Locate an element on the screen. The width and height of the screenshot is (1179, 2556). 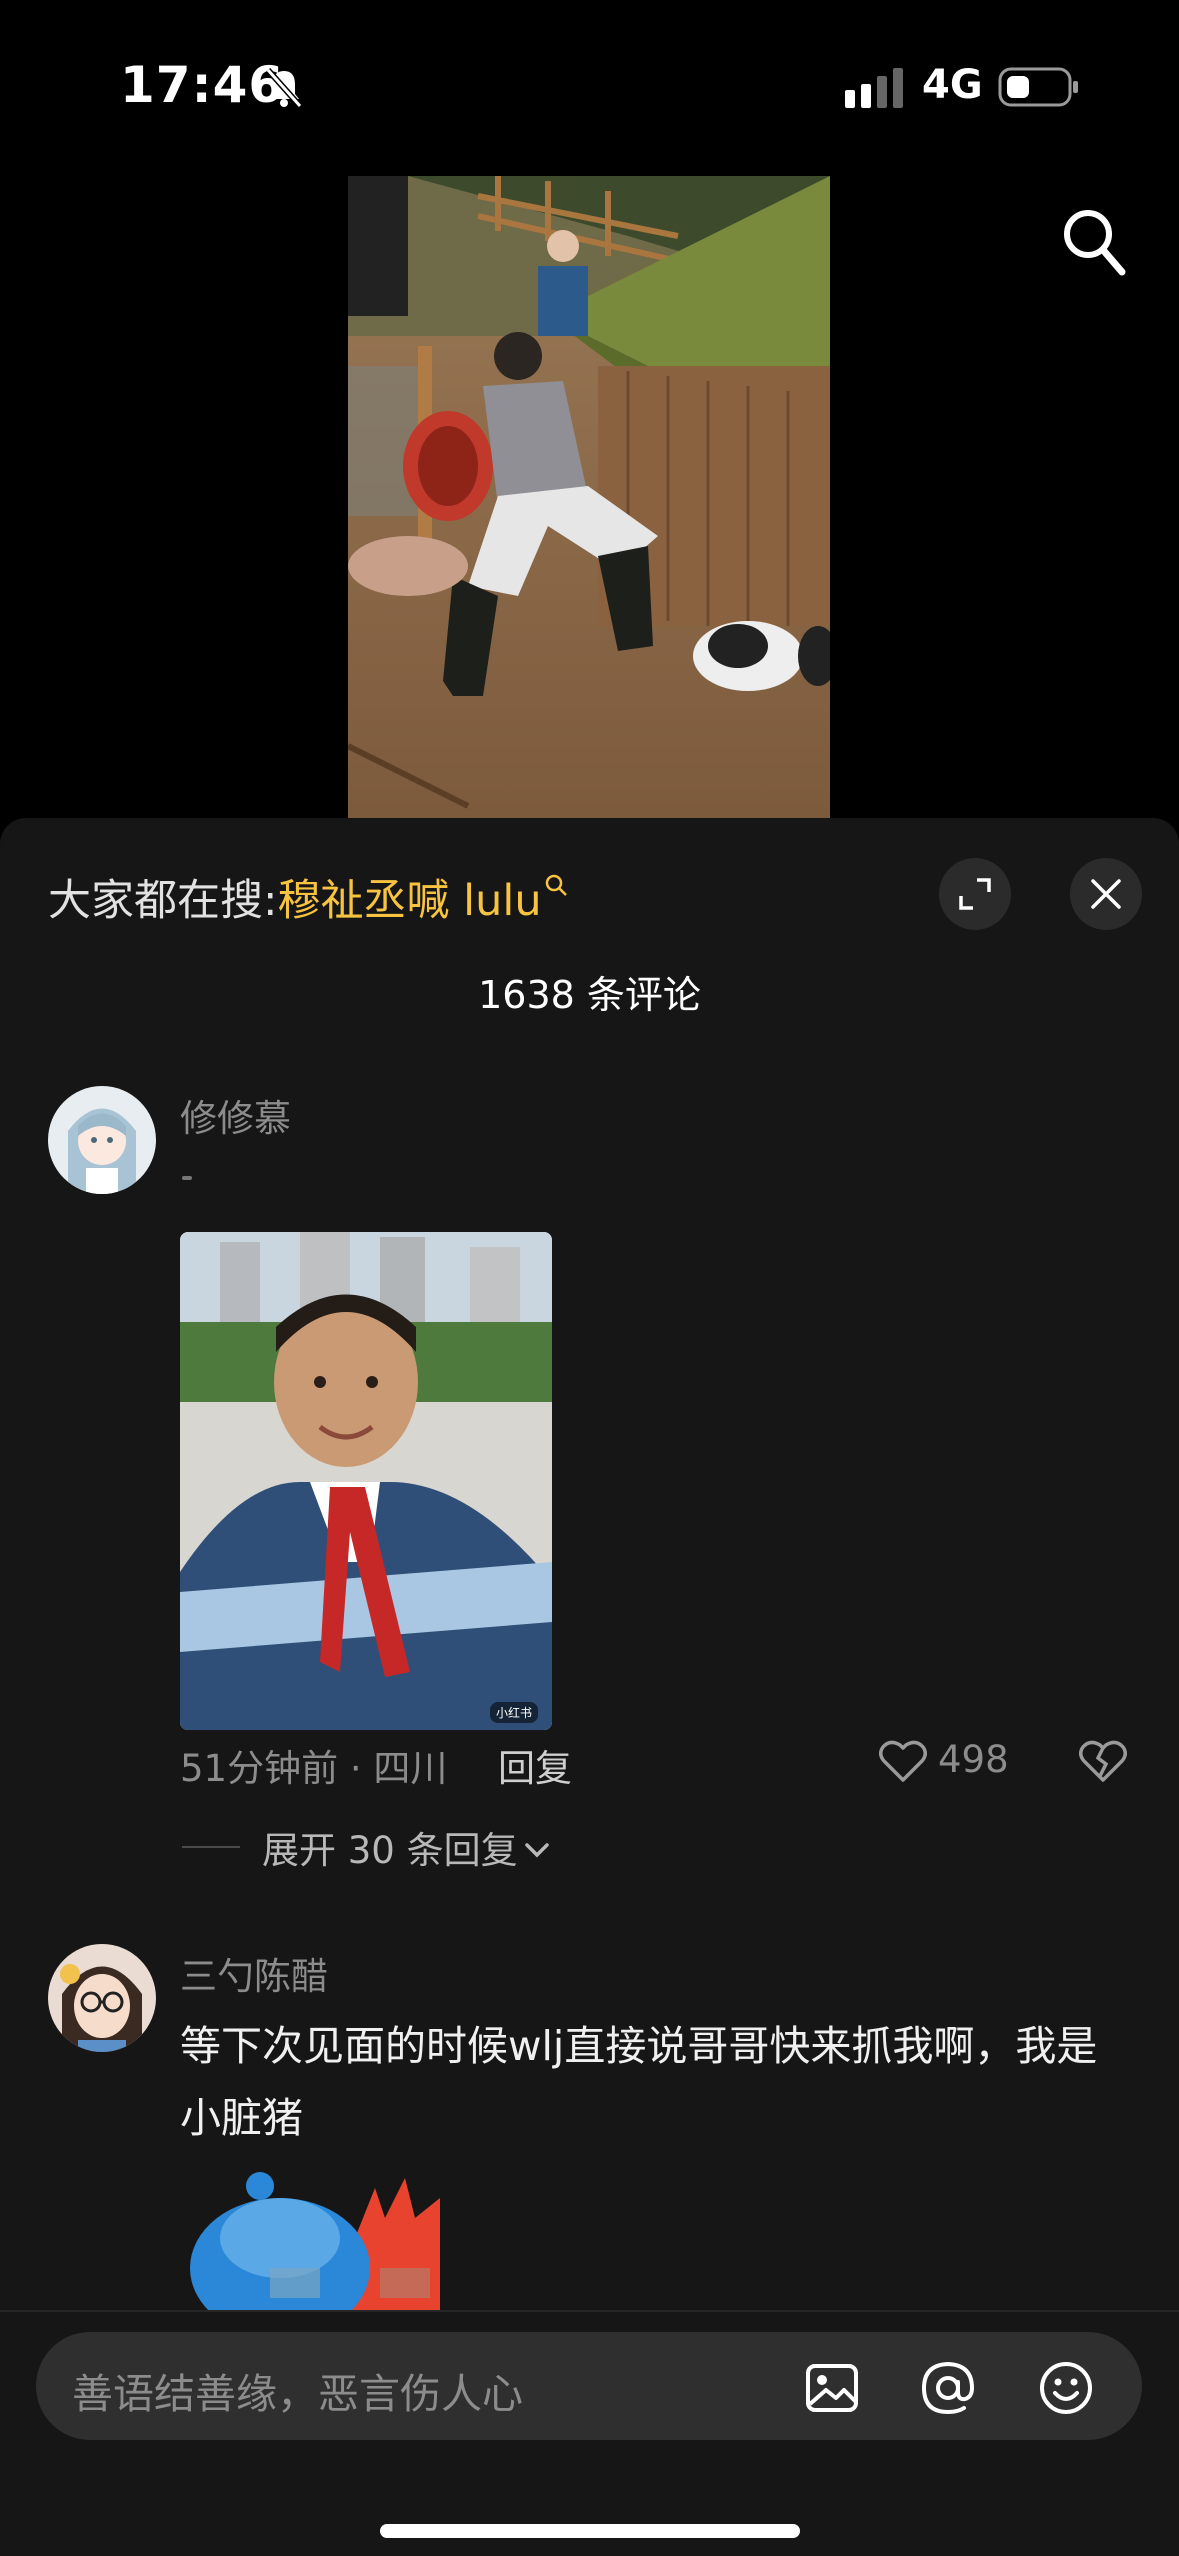
trending-prefix: 大家都在搜: is located at coordinates (163, 901).